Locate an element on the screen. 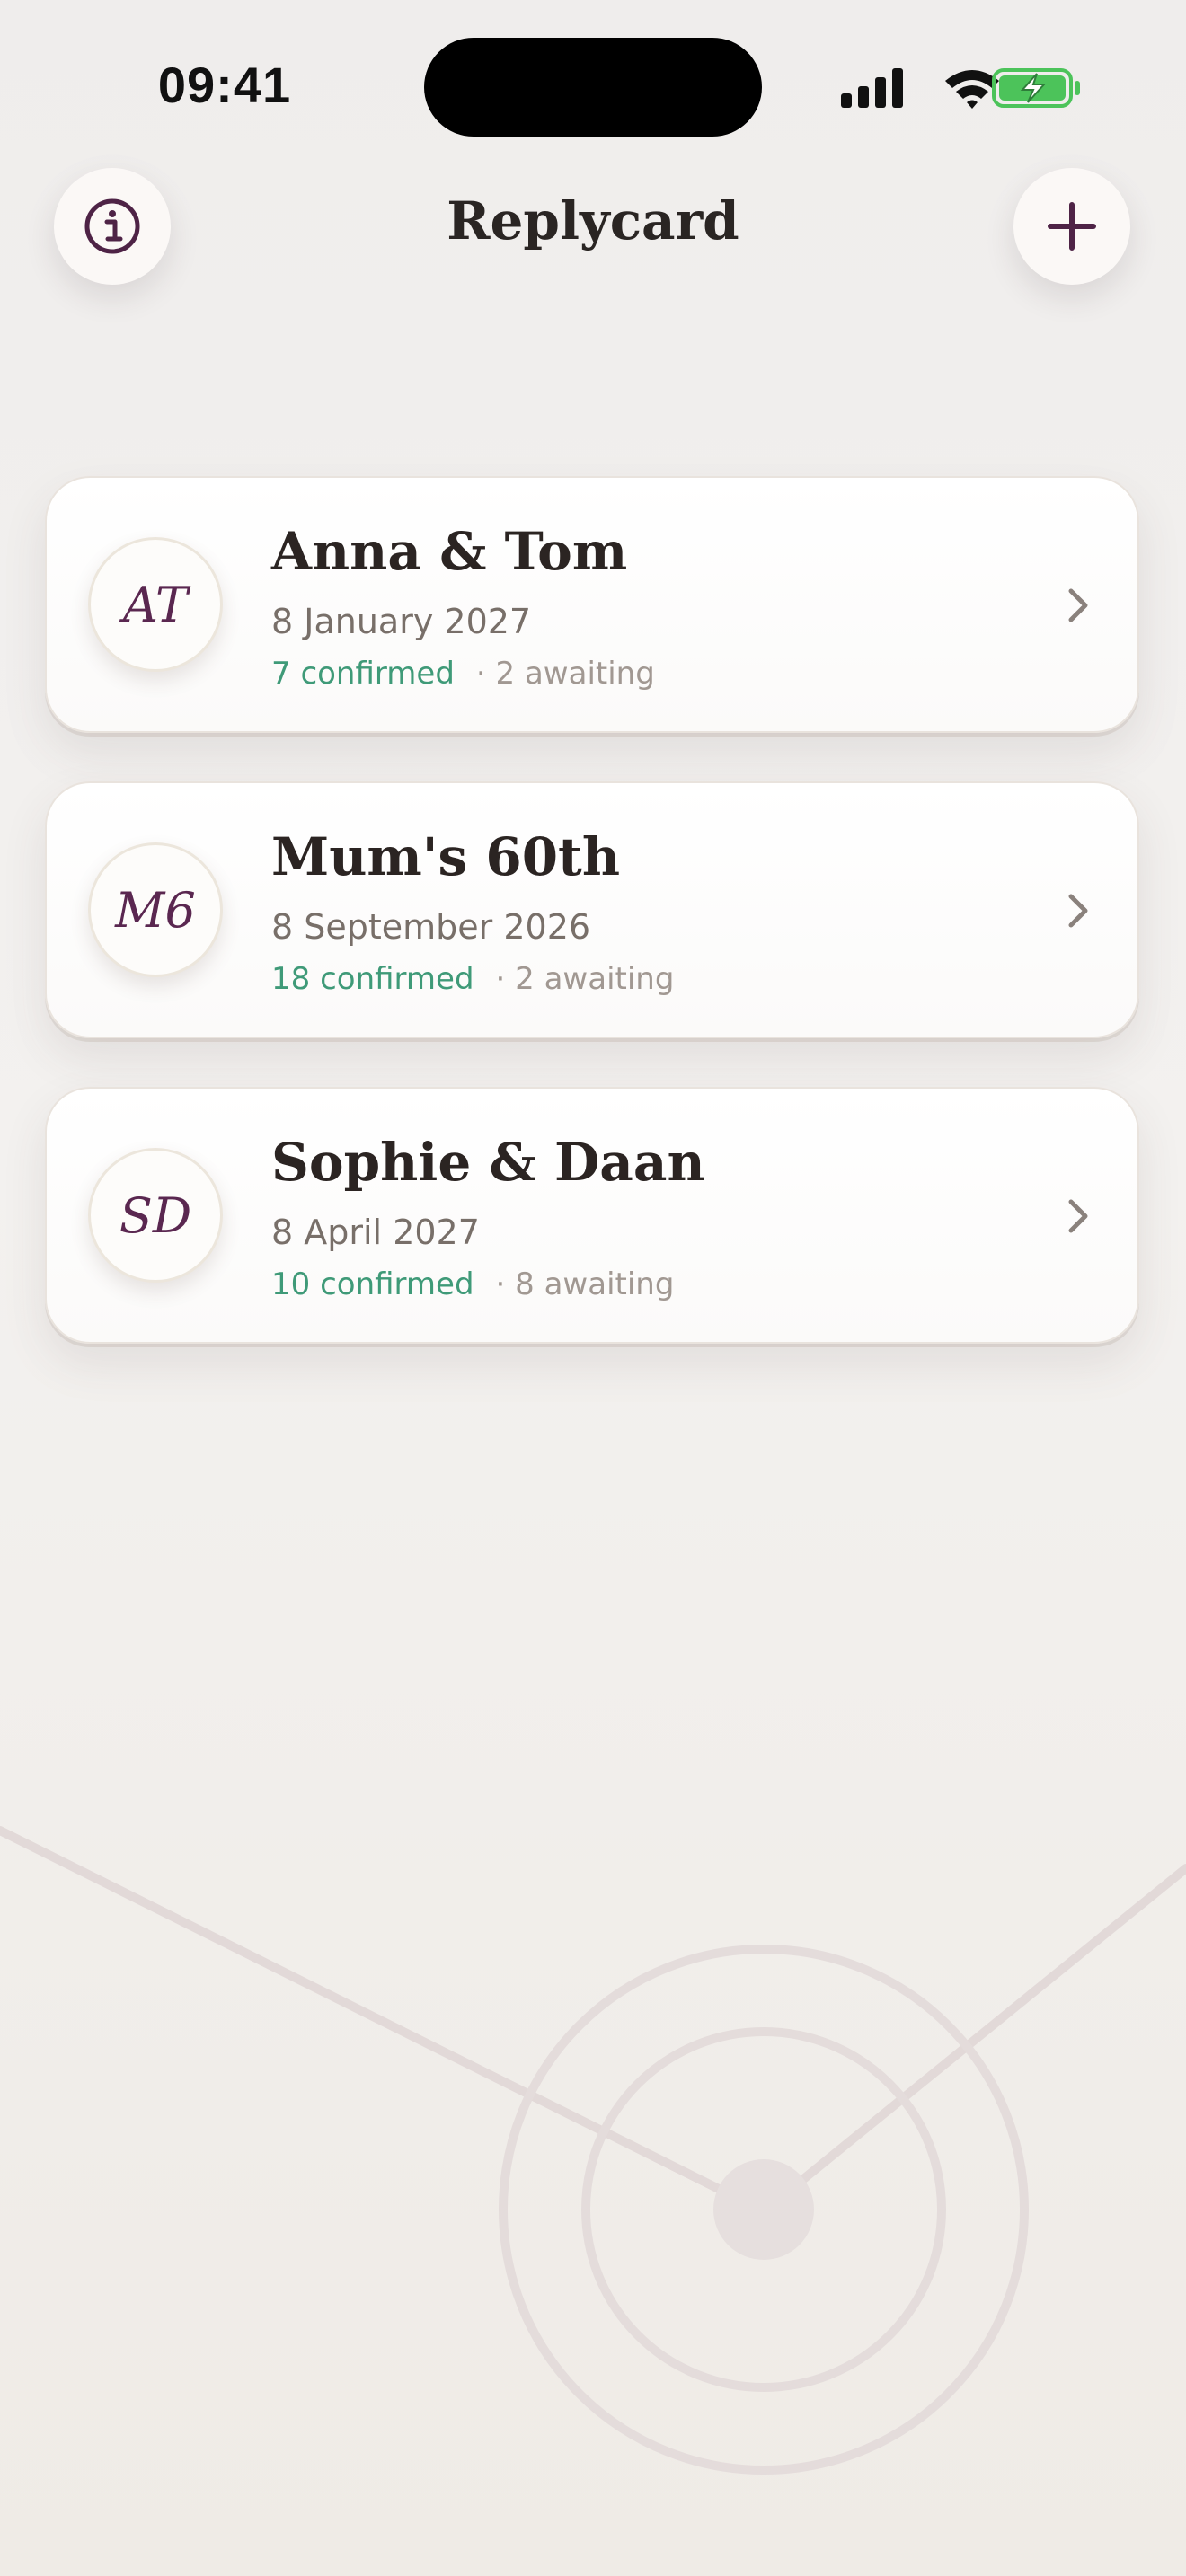 The width and height of the screenshot is (1186, 2576). confirmed-count: 10 confirmed is located at coordinates (372, 1284).